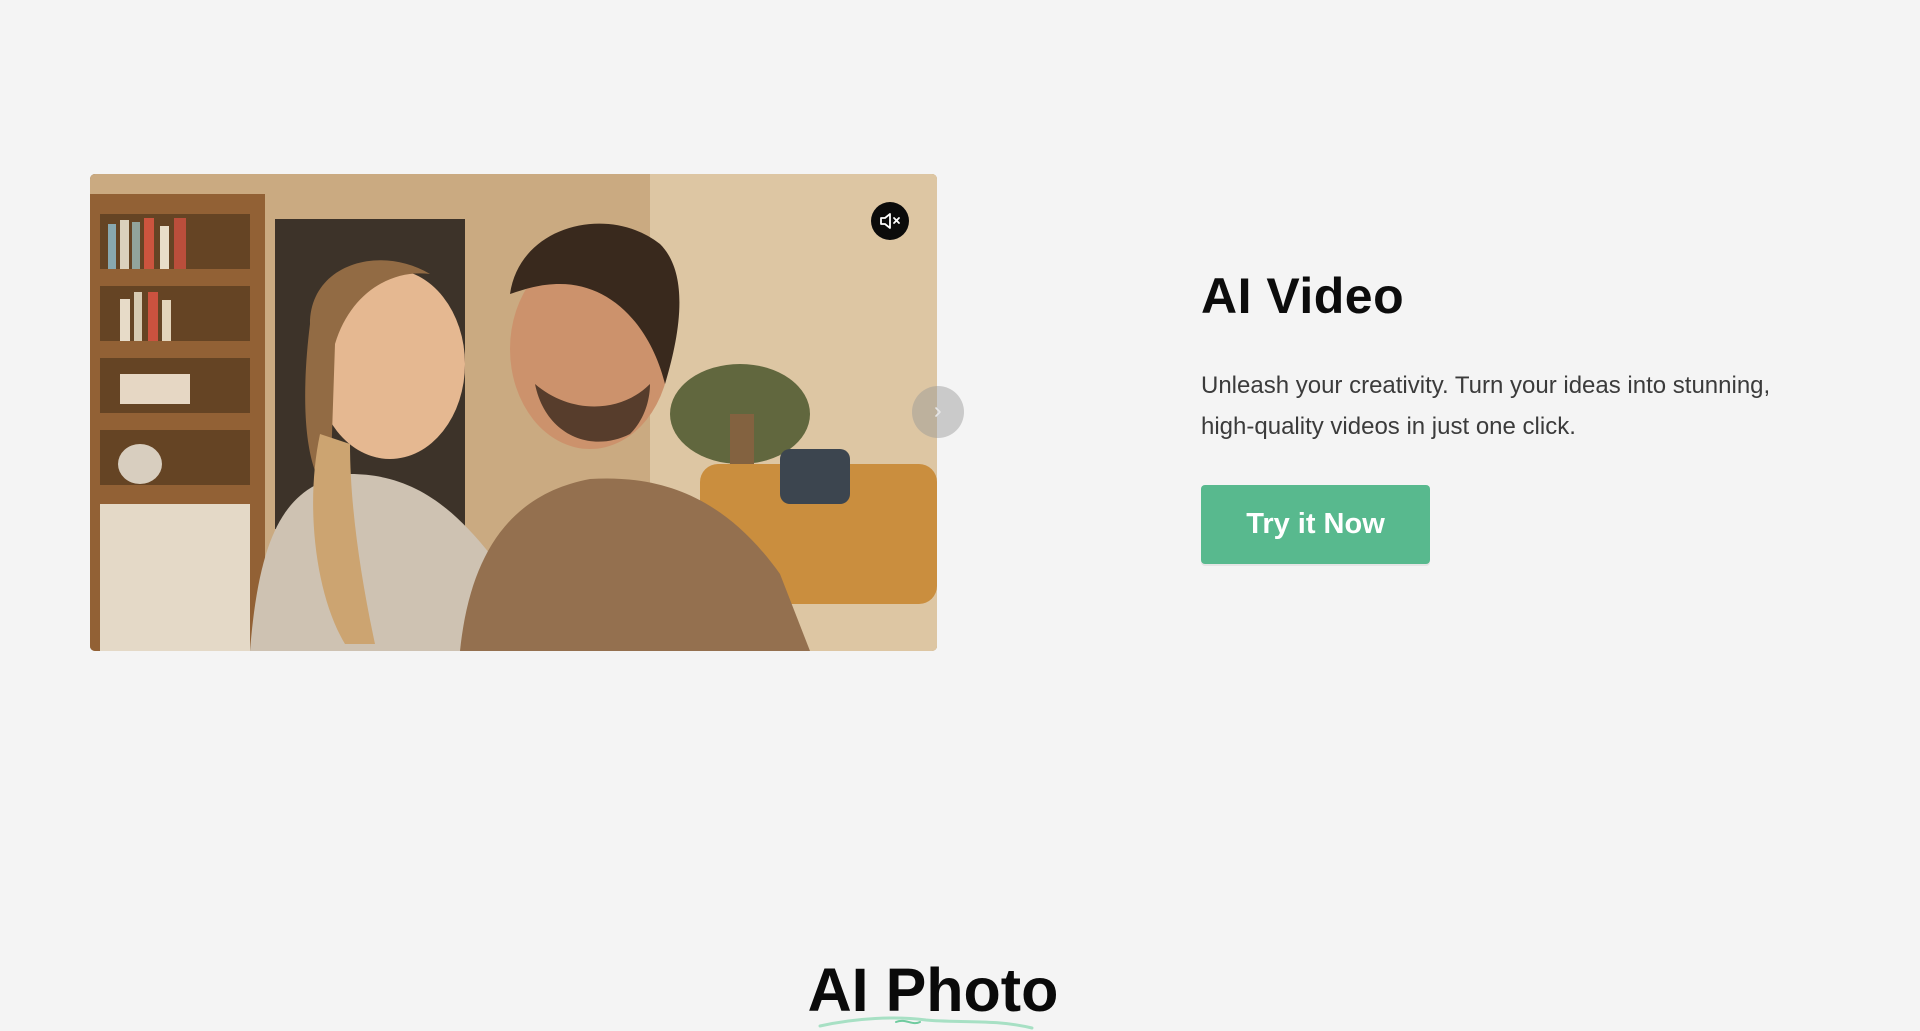  I want to click on carousel-next-button, so click(938, 412).